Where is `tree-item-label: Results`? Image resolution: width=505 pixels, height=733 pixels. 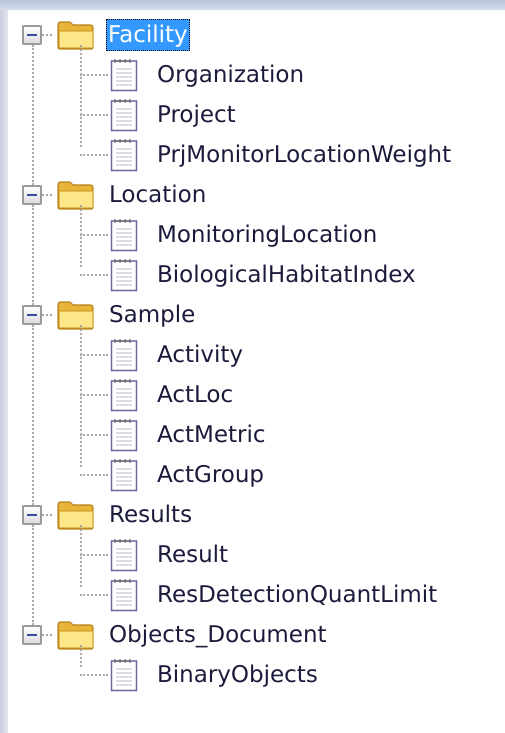 tree-item-label: Results is located at coordinates (151, 515).